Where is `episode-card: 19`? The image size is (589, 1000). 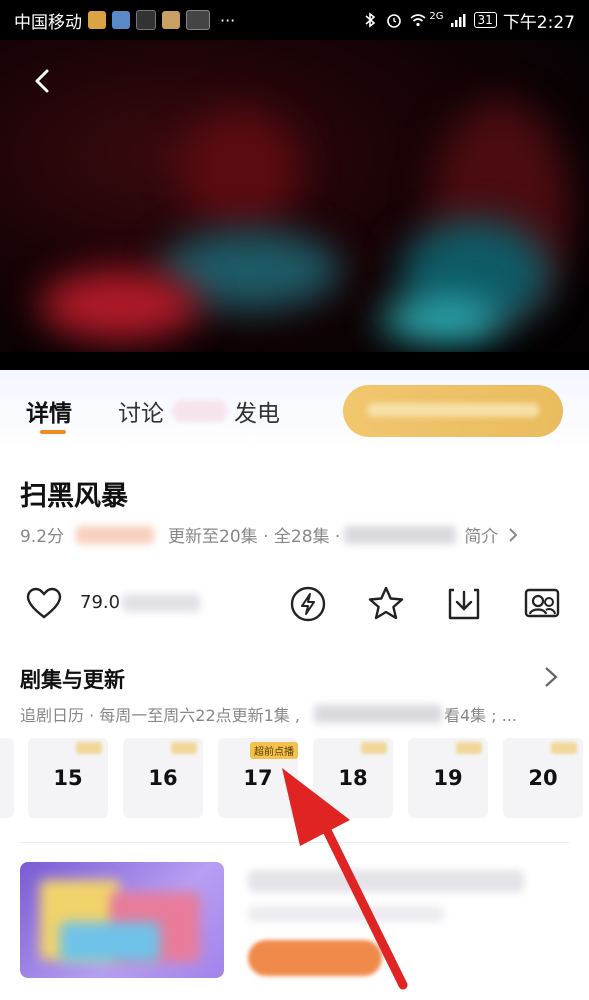
episode-card: 19 is located at coordinates (448, 778).